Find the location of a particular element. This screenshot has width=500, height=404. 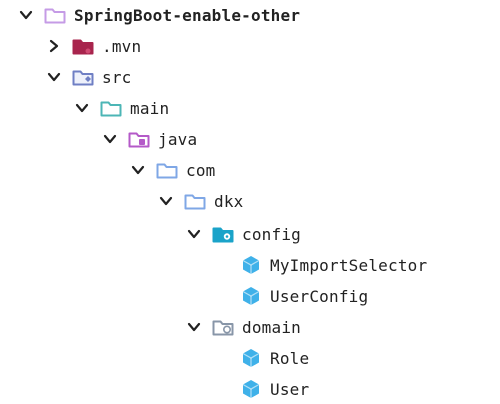

tree-item-label: User is located at coordinates (290, 389).